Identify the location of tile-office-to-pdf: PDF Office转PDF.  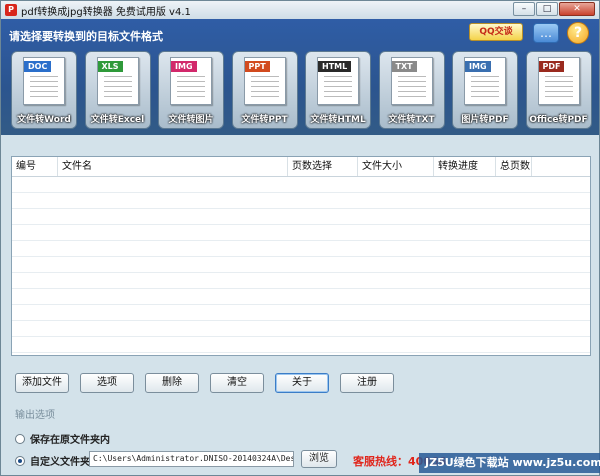
(558, 90).